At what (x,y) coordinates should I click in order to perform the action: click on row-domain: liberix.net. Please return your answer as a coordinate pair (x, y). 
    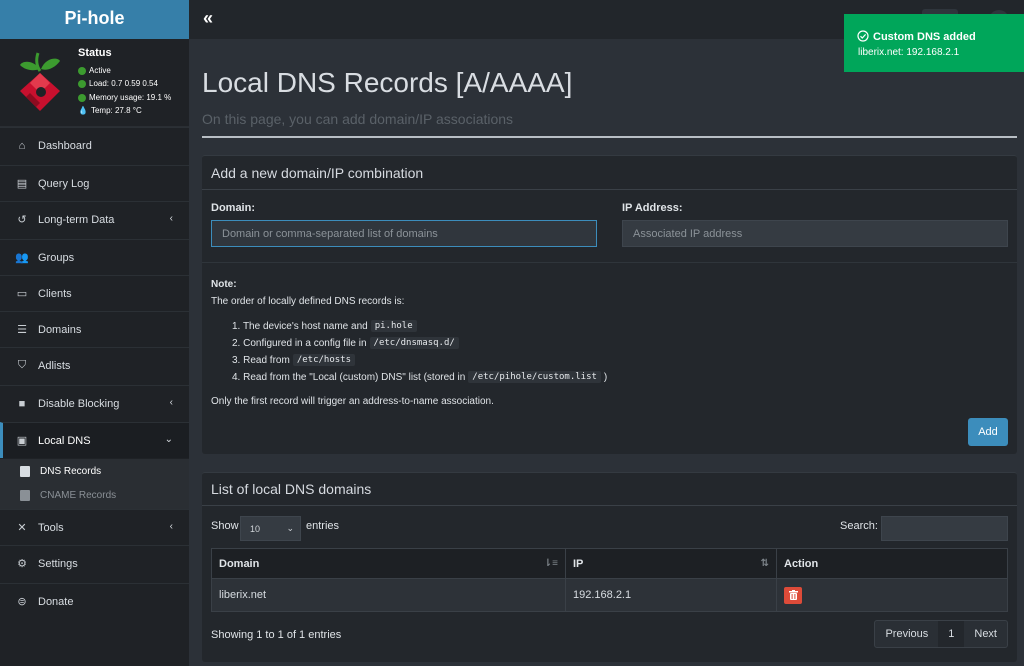
    Looking at the image, I should click on (388, 595).